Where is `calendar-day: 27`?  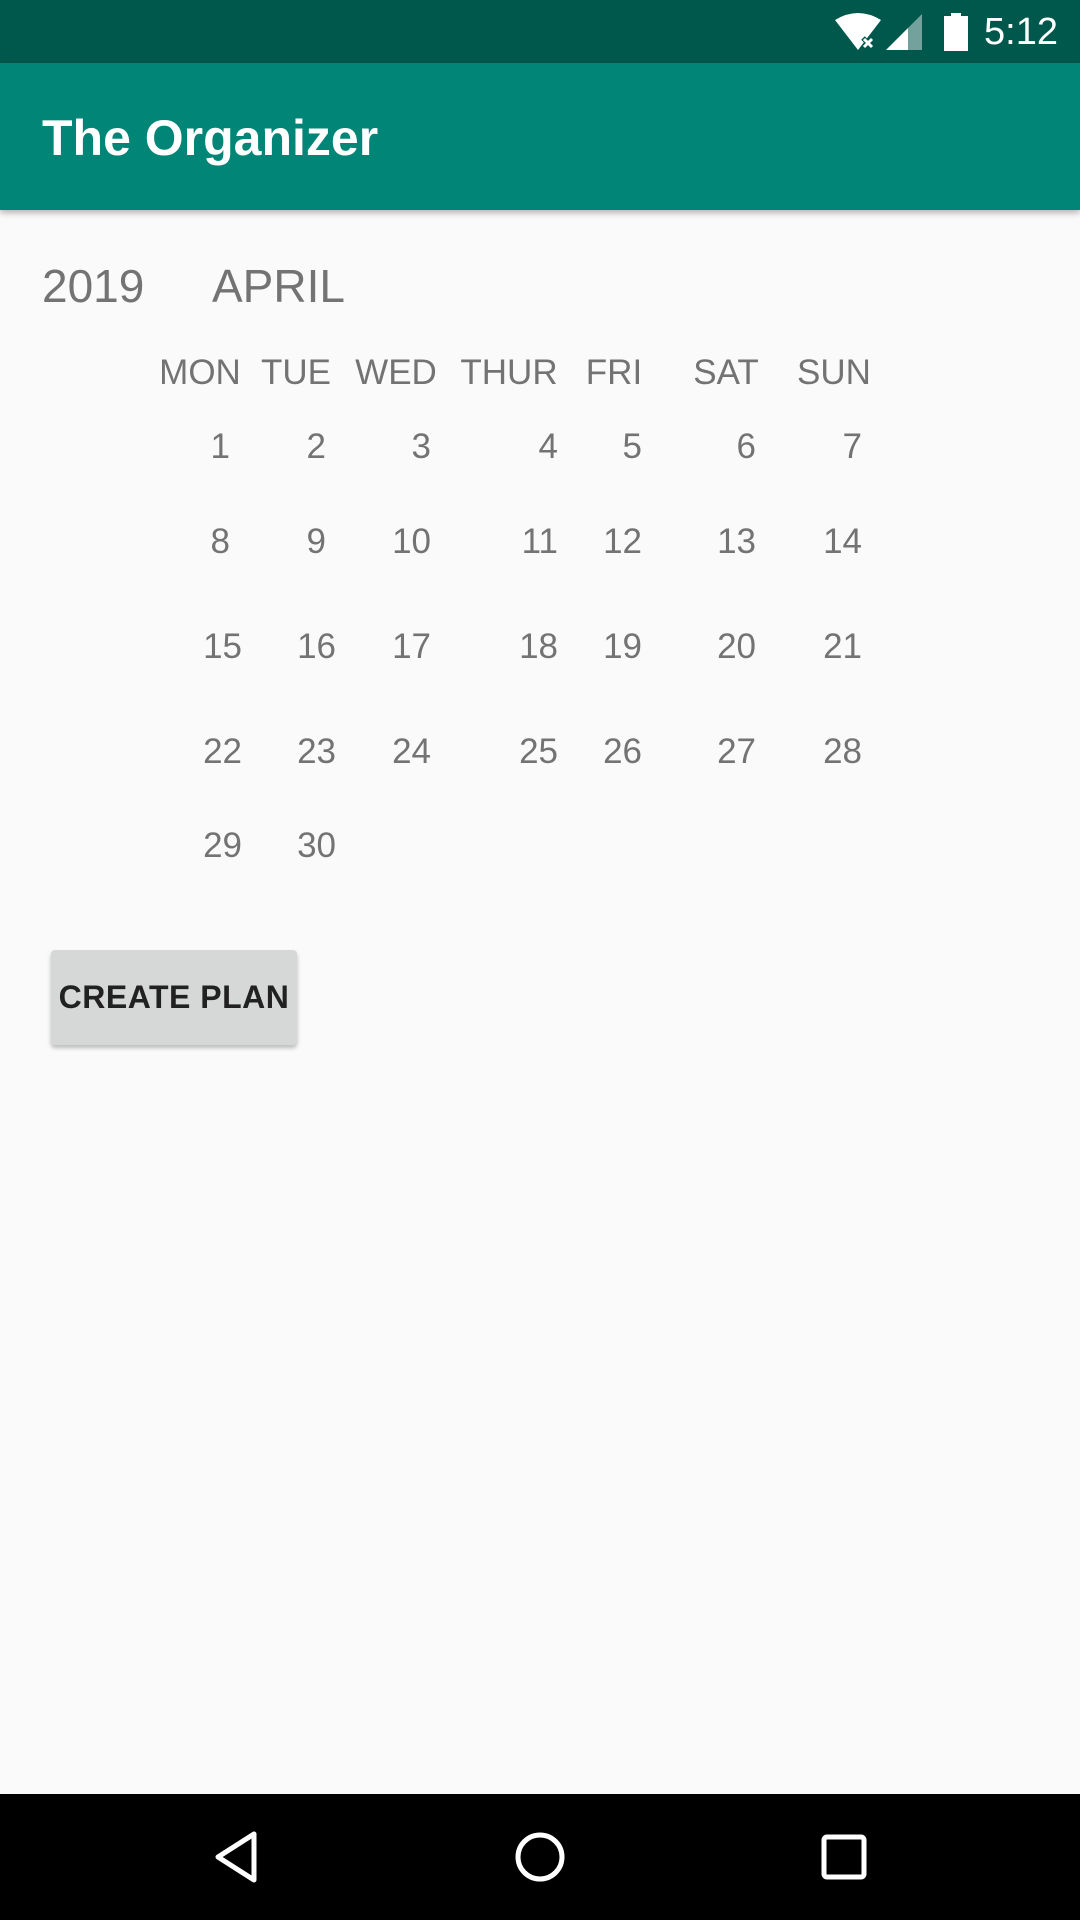
calendar-day: 27 is located at coordinates (706, 752).